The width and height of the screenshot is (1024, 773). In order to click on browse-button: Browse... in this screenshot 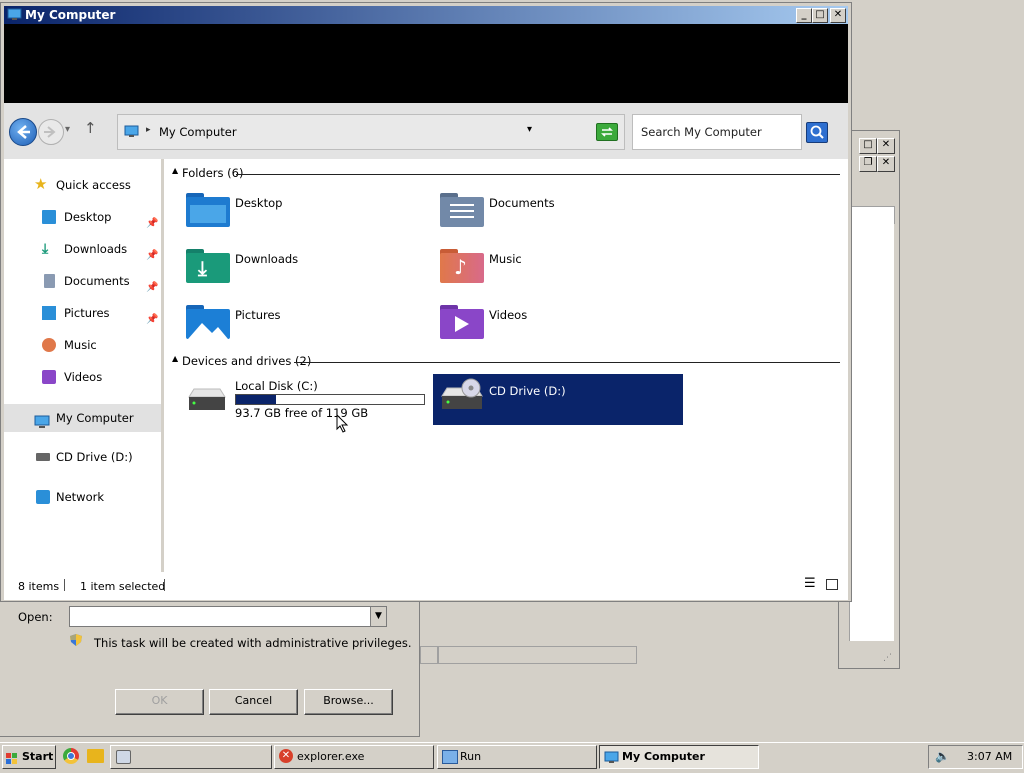, I will do `click(348, 702)`.